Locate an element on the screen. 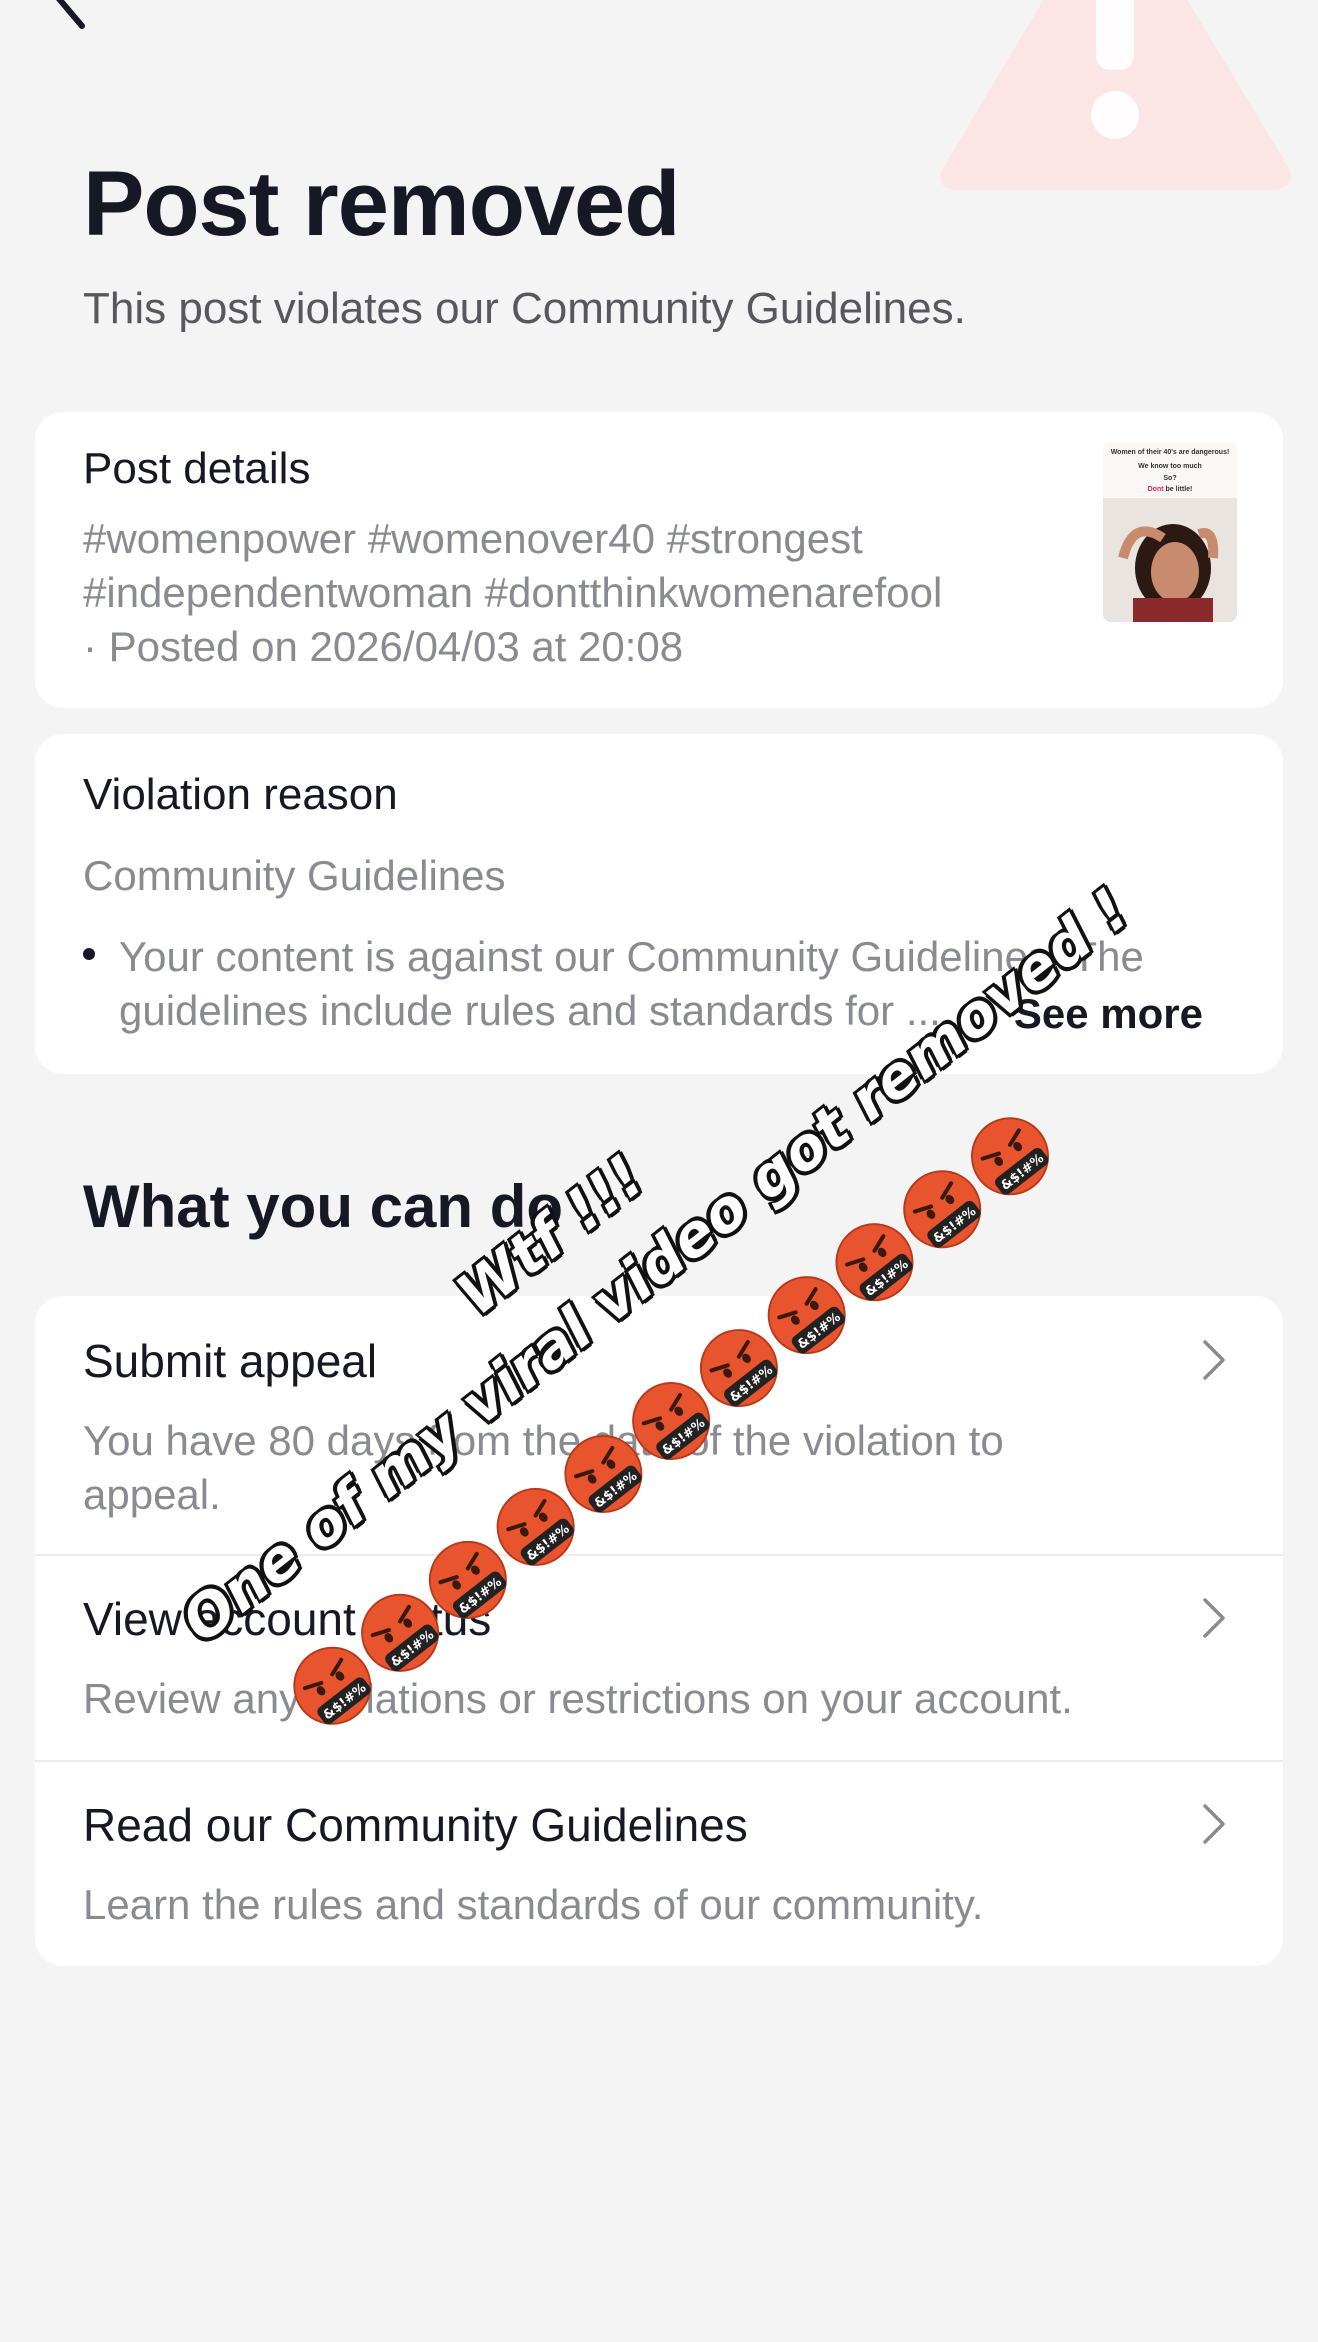  thumbnail-caption-3: So? is located at coordinates (1170, 478).